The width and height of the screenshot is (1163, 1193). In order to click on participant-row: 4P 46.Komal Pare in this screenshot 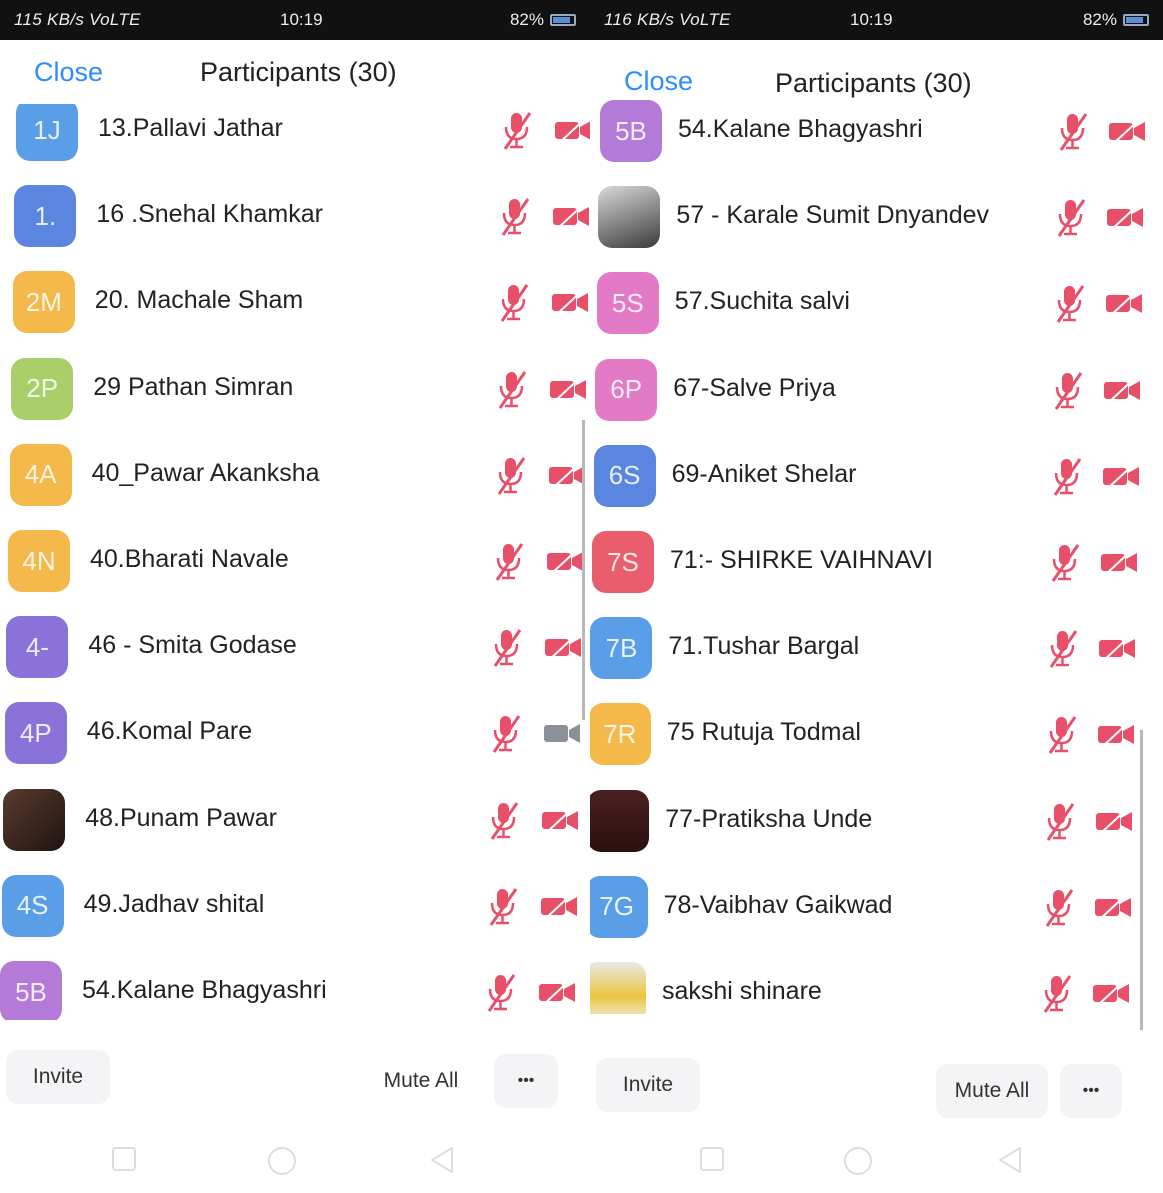, I will do `click(295, 733)`.